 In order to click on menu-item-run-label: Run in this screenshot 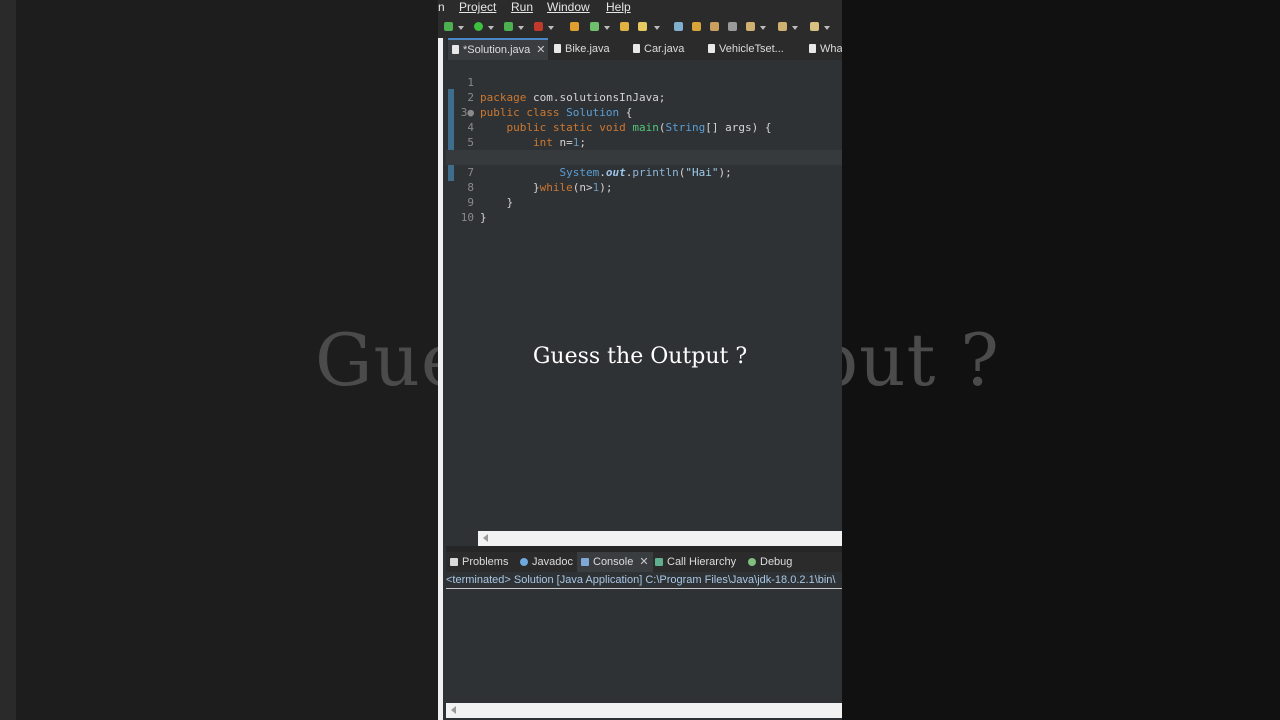, I will do `click(522, 7)`.